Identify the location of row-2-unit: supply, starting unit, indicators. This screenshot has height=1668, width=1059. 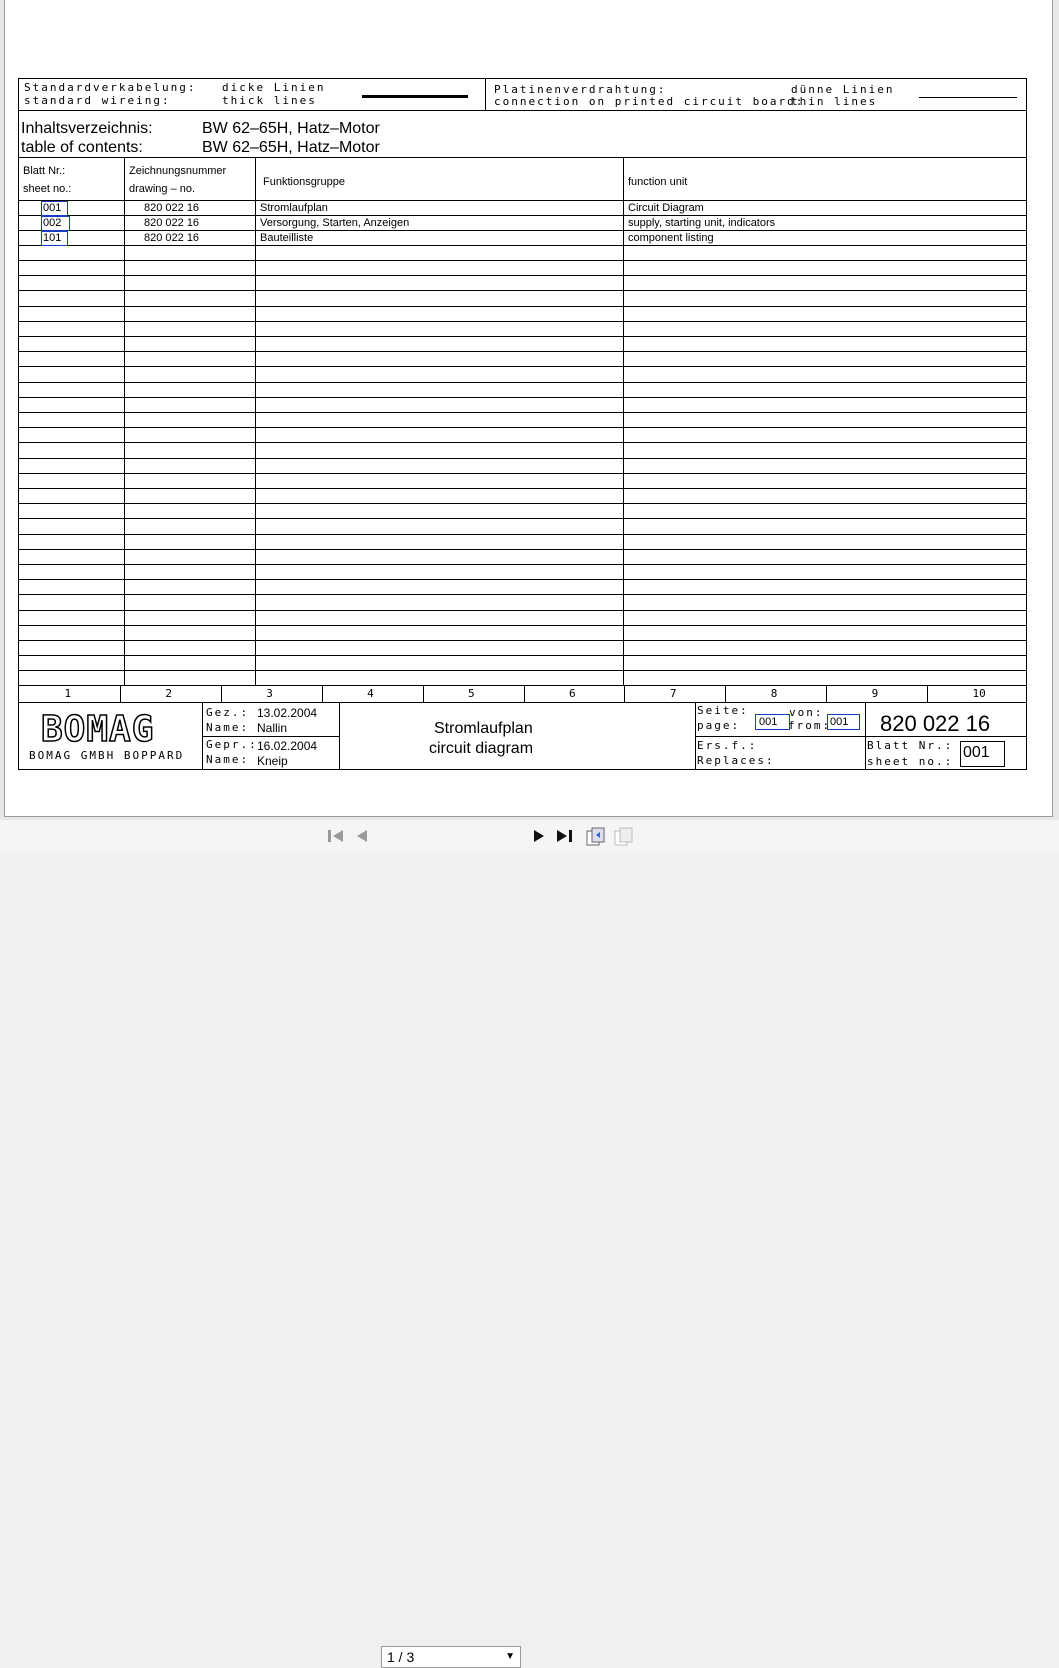
(702, 223).